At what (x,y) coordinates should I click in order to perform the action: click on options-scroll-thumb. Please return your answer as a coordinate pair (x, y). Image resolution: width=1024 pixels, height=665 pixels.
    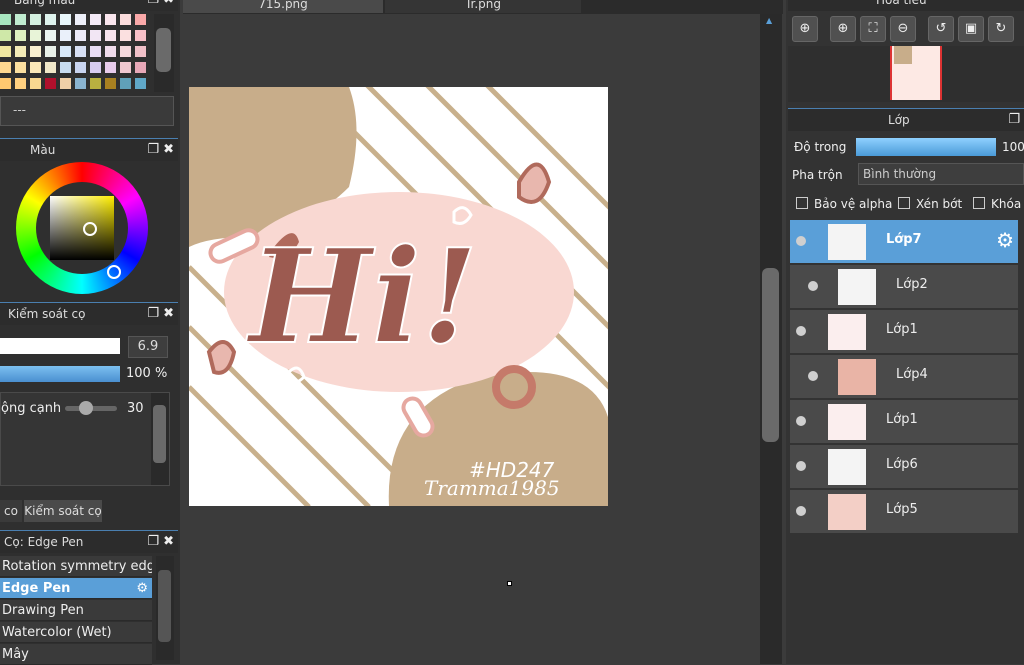
    Looking at the image, I should click on (159, 434).